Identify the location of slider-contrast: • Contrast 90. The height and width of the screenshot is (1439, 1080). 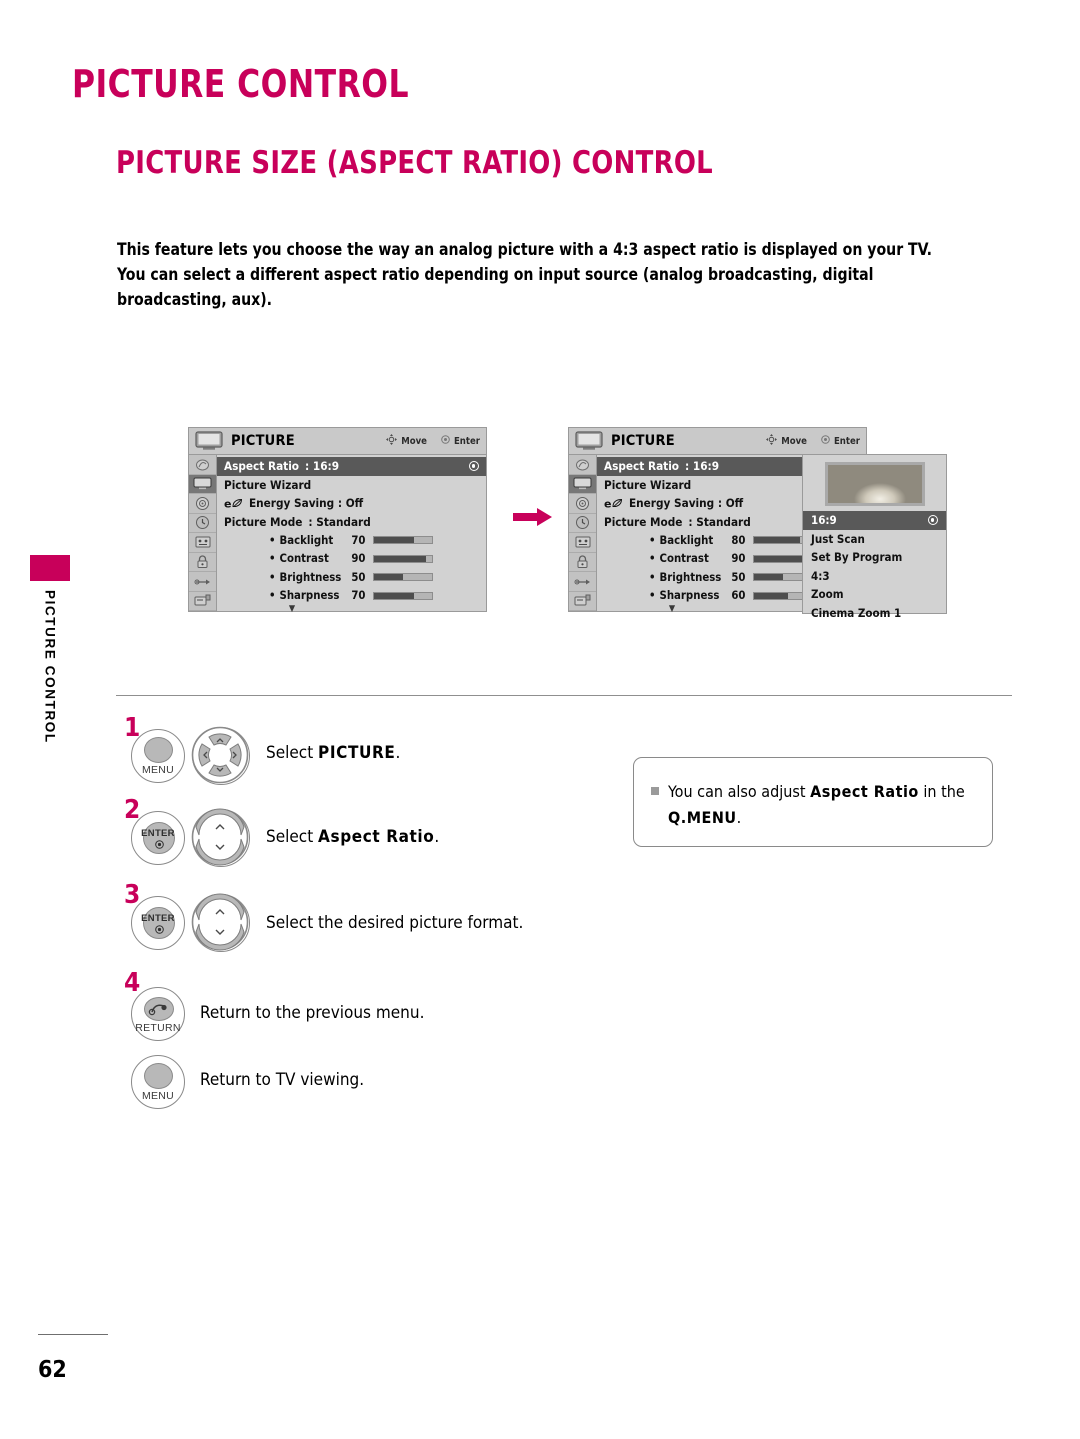
(351, 559).